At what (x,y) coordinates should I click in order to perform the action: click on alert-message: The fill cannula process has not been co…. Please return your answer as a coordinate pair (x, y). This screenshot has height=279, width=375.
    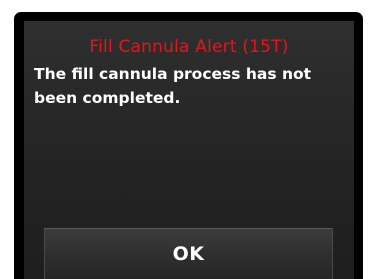
    Looking at the image, I should click on (173, 86).